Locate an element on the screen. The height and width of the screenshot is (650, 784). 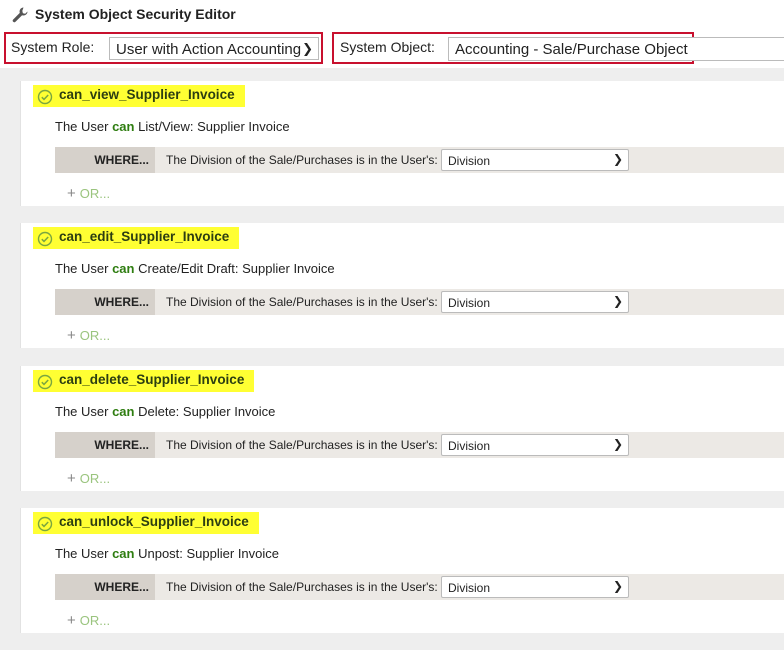
wrench-icon is located at coordinates (20, 15).